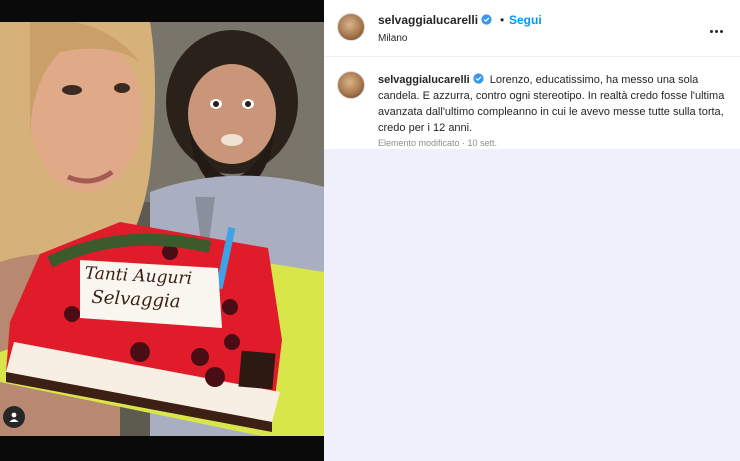  Describe the element at coordinates (532, 28) in the screenshot. I see `post-header: selvaggialucarelli • Segui Milano` at that location.